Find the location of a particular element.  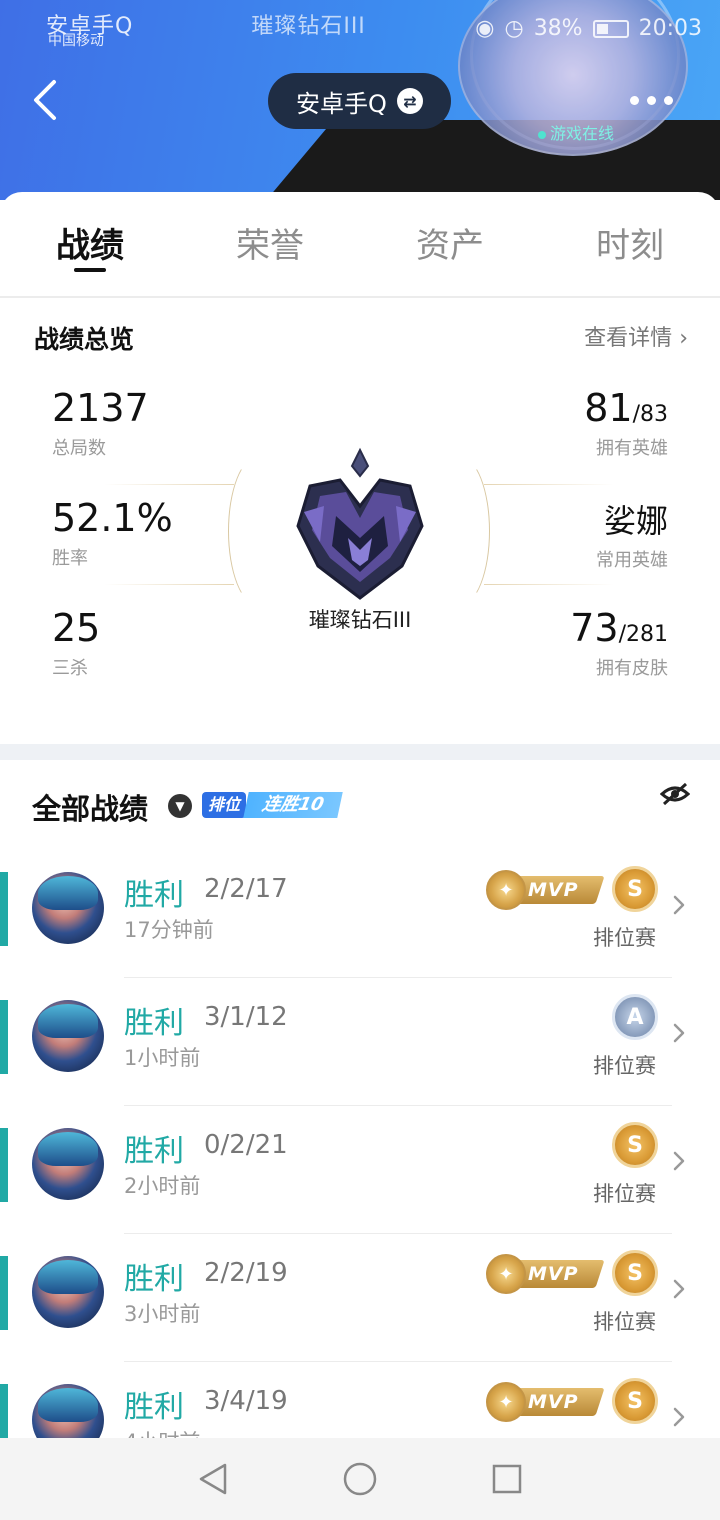

stat-label: 拥有英雄 is located at coordinates (632, 448).